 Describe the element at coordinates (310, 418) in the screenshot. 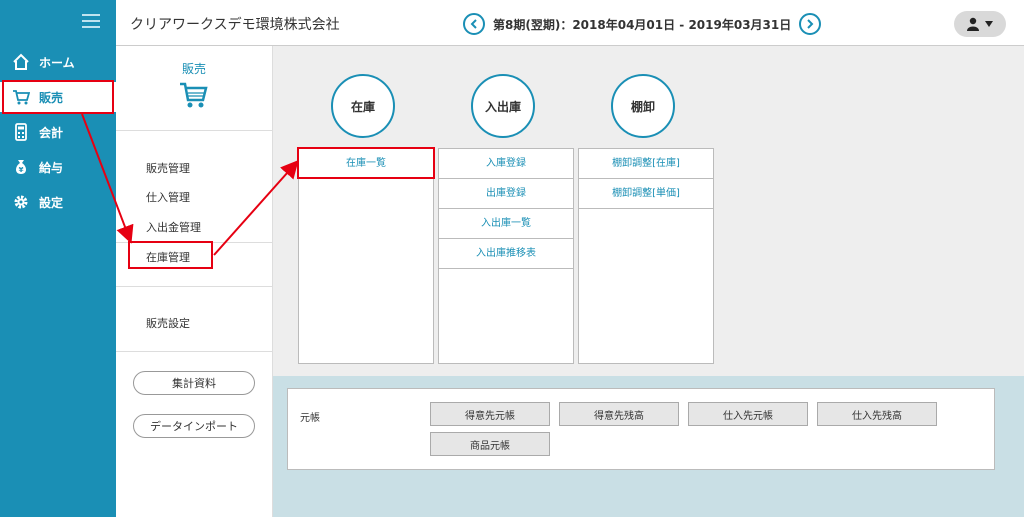

I see `ledger-label: 元帳` at that location.